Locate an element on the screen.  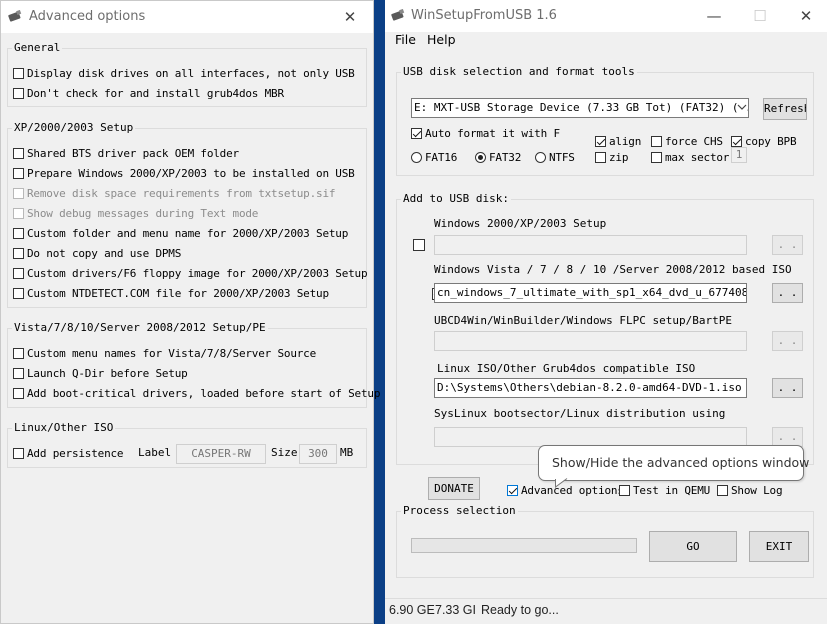
no-dpms-option: Do not copy and use DPMS is located at coordinates (97, 253).